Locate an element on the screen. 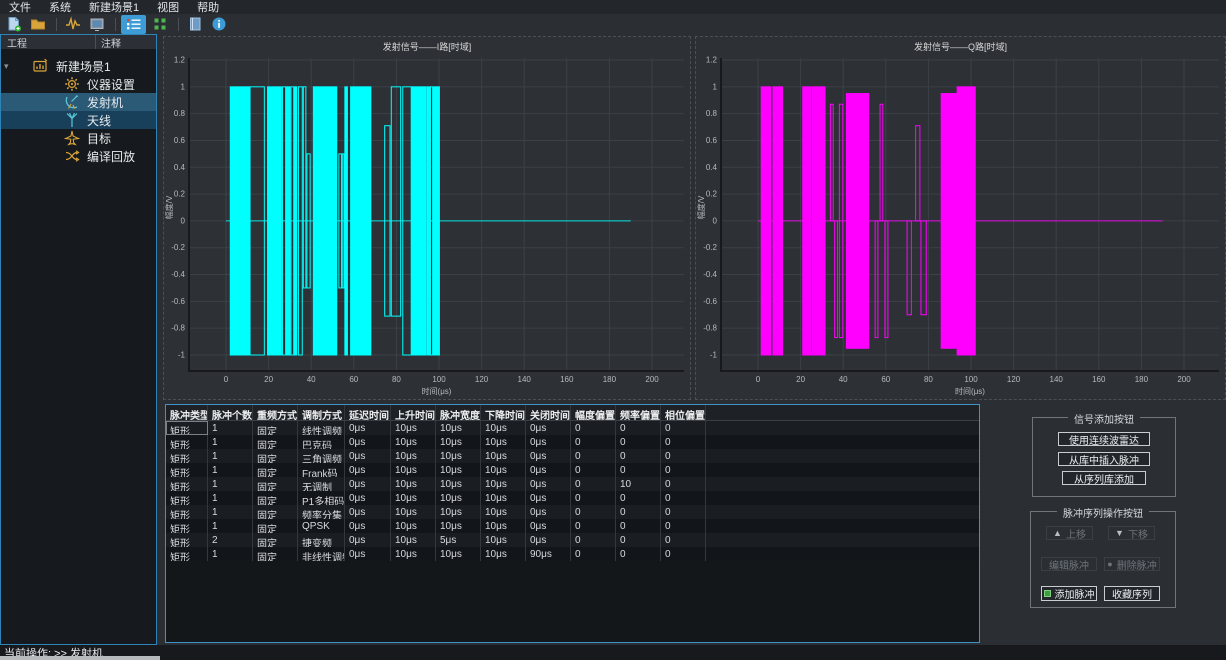 The height and width of the screenshot is (660, 1226). table-row: 矩形 1 固定 巴克码 0μs 10μs 10μs 10μs 0μs 0 0 0 is located at coordinates (572, 442).